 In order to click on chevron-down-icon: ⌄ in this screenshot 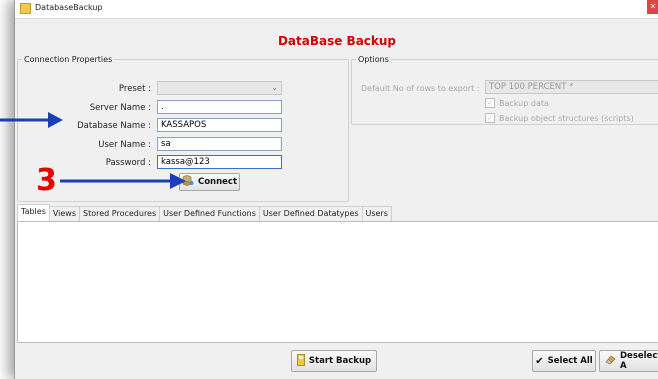, I will do `click(274, 87)`.